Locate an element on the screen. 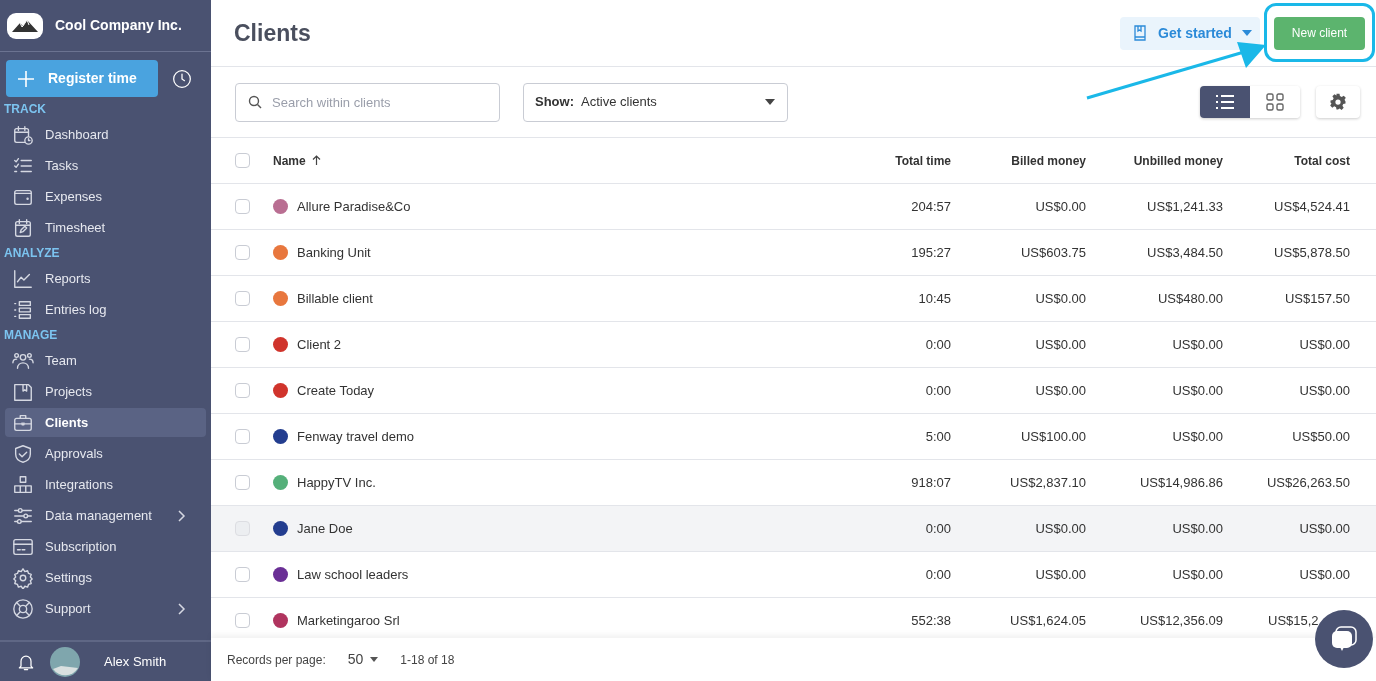 Image resolution: width=1376 pixels, height=681 pixels. sidebar-item: Reports is located at coordinates (105, 278).